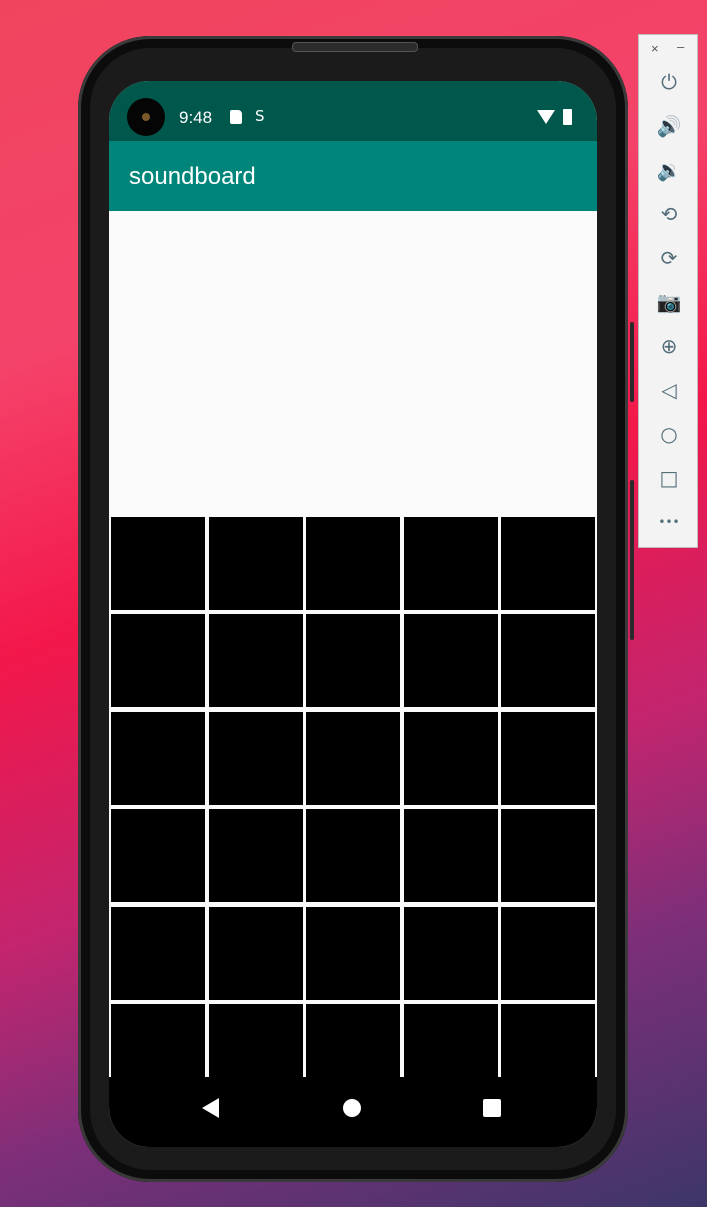  I want to click on app-title: soundboard, so click(192, 176).